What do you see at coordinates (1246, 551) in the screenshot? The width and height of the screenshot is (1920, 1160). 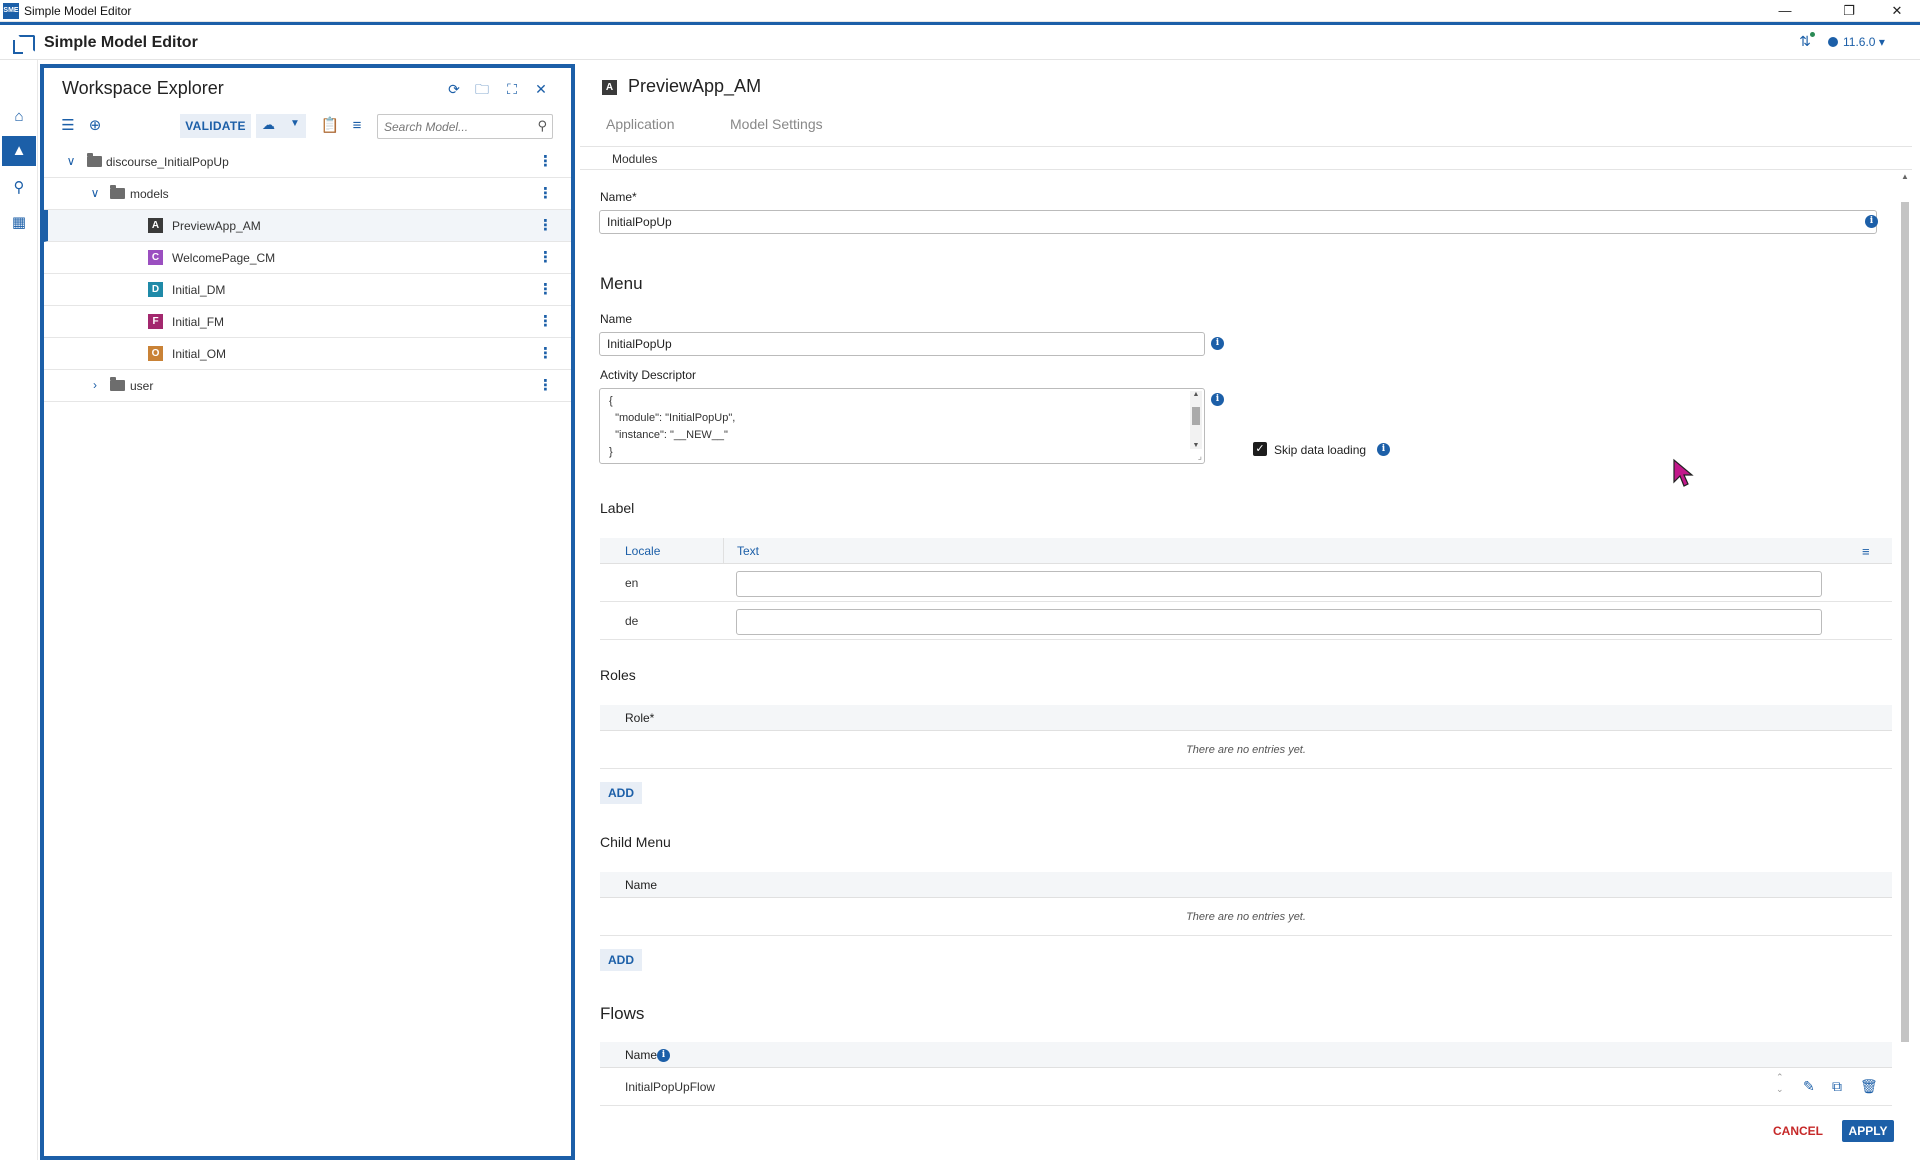 I see `label-table-header: Locale Text ≡` at bounding box center [1246, 551].